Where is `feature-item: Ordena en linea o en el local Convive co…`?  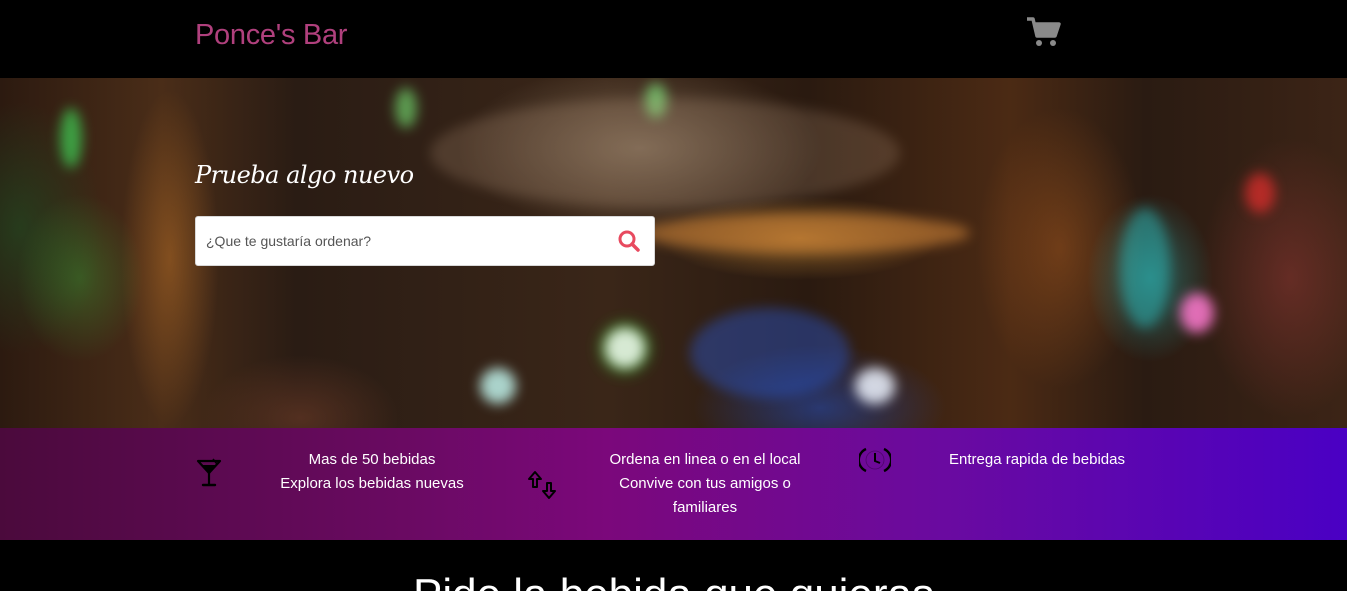 feature-item: Ordena en linea o en el local Convive co… is located at coordinates (705, 484).